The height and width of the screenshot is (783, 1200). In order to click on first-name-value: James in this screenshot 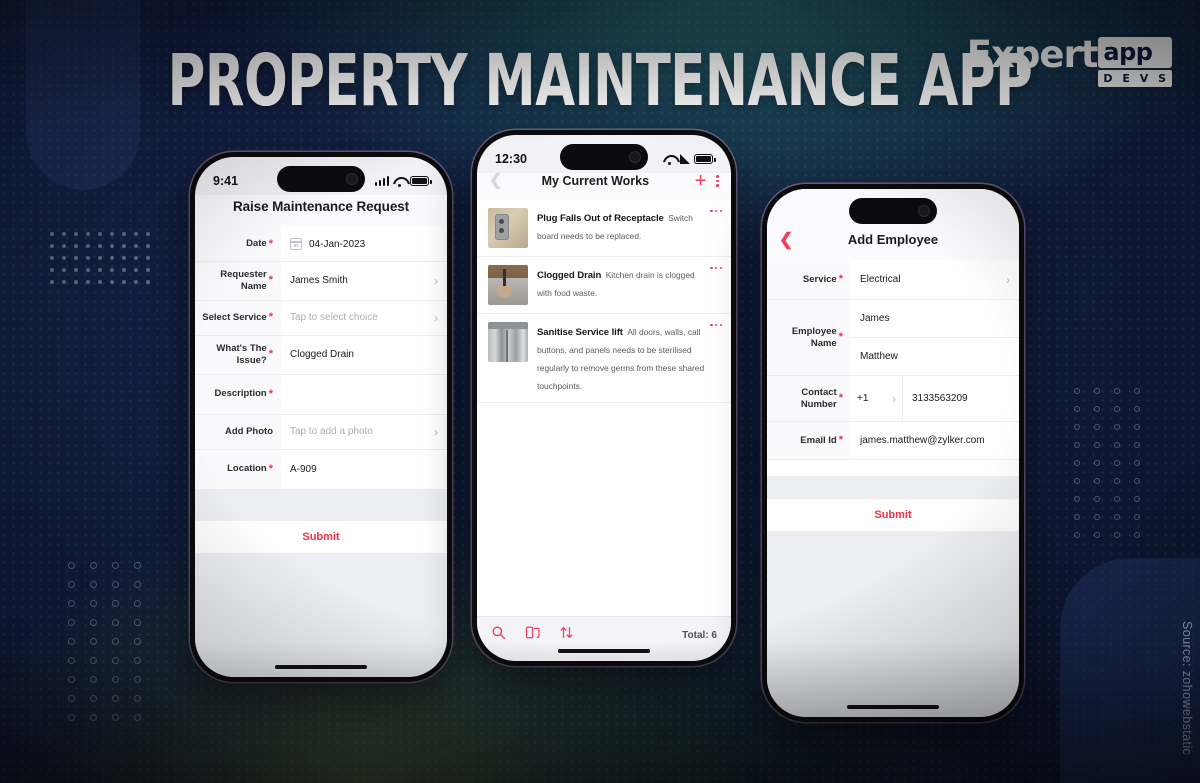, I will do `click(935, 318)`.